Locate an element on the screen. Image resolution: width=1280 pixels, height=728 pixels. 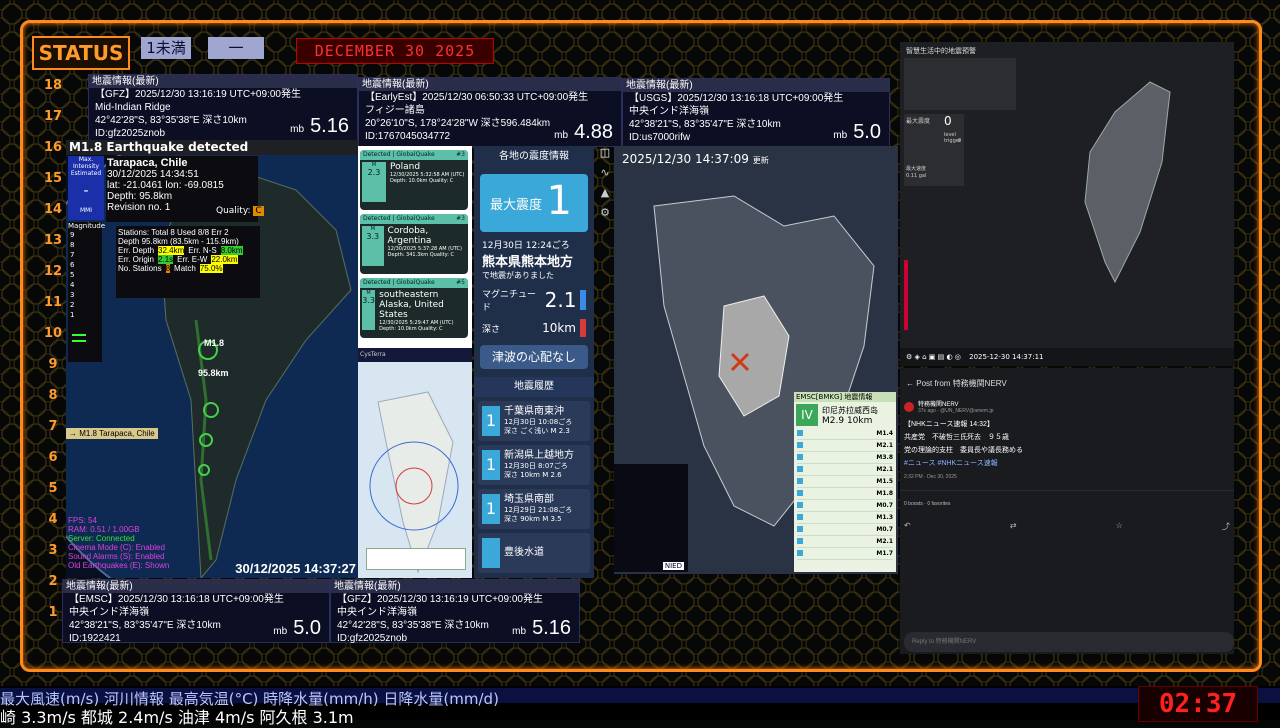
scale-tick: 18 is located at coordinates (53, 85).